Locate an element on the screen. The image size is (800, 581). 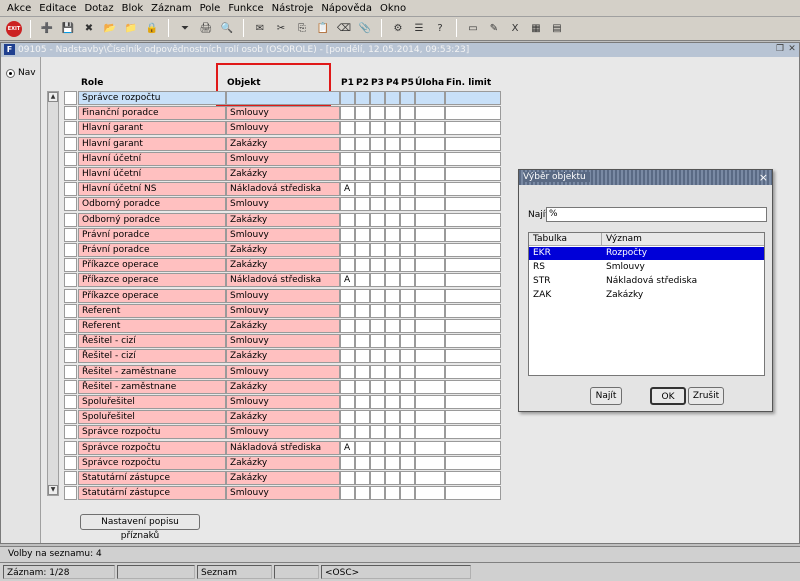
grid-icon: ▦ is located at coordinates (536, 29).